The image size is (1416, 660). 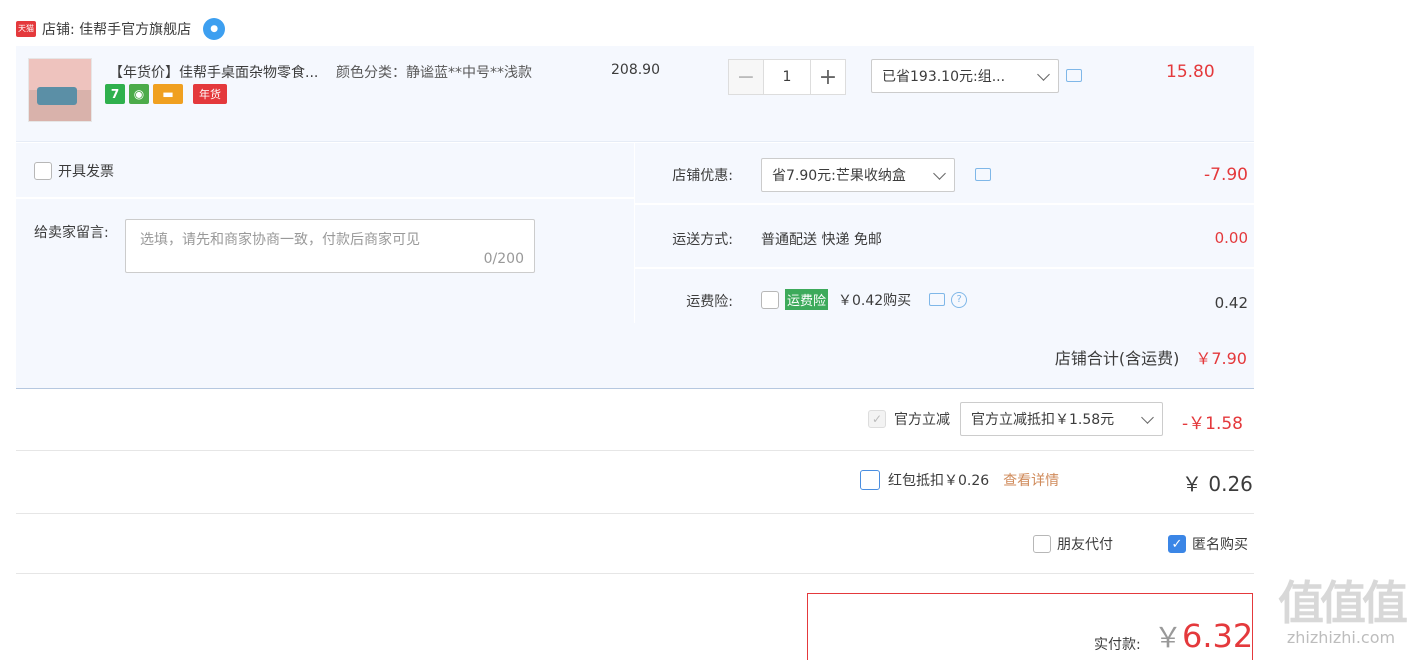 I want to click on official-discount-select: 官方立减抵扣￥1.58元, so click(x=1061, y=419).